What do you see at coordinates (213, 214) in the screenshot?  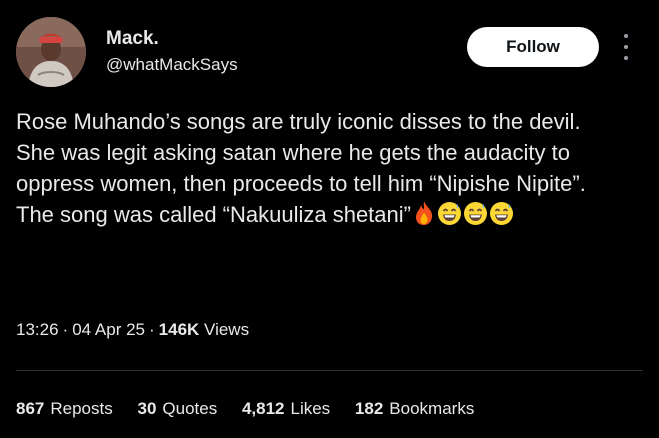 I see `tweet-line-text: The song was called “Nakuuliza shetani”` at bounding box center [213, 214].